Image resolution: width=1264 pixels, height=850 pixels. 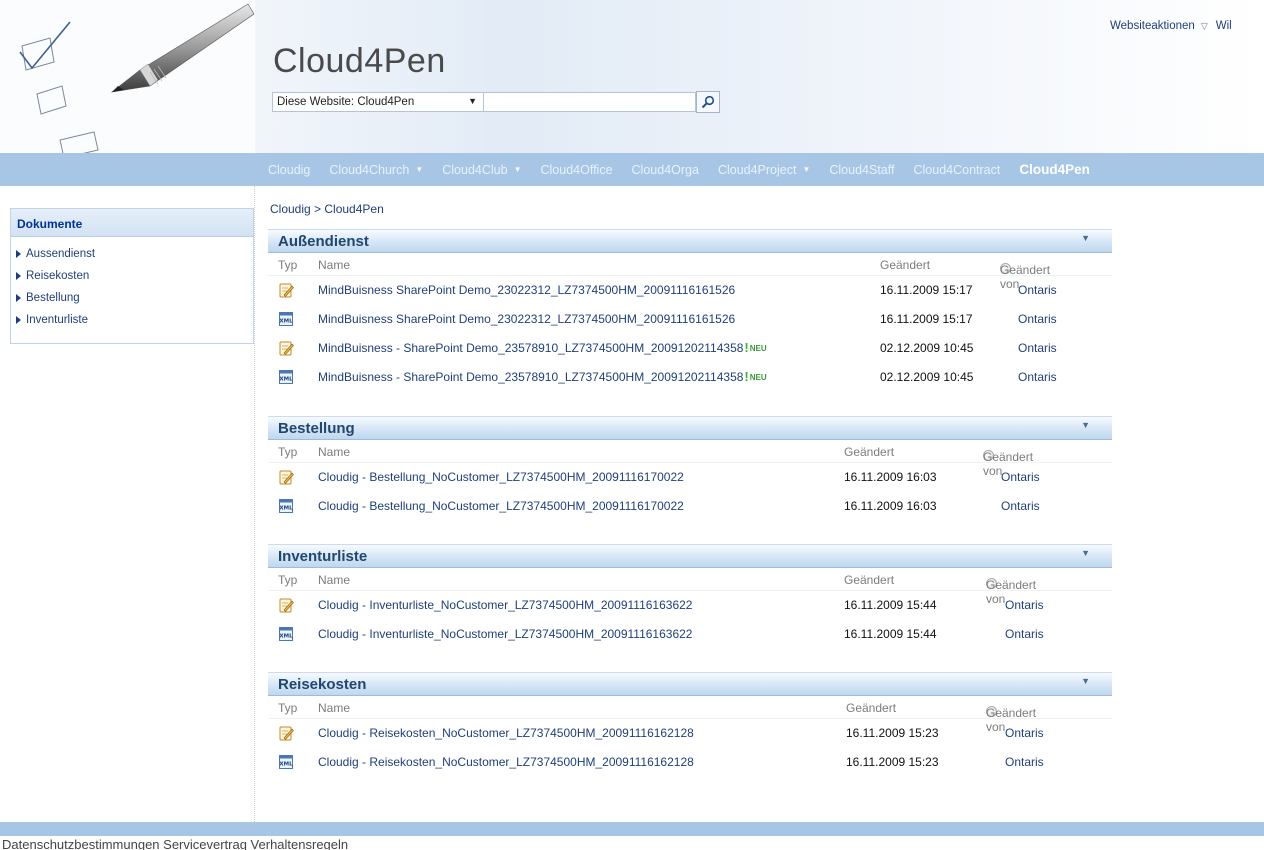 I want to click on search-button, so click(x=708, y=102).